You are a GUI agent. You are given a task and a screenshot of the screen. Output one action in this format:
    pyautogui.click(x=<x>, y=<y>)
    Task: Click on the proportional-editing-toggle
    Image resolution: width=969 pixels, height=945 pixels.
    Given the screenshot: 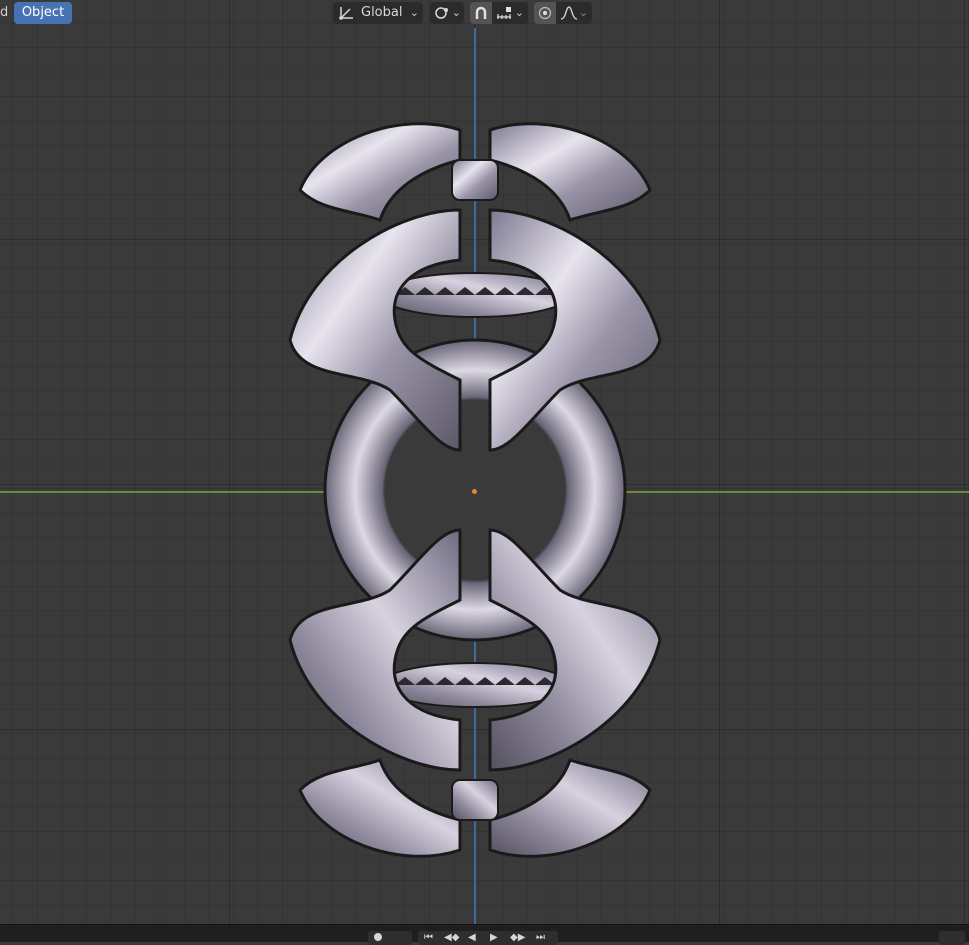 What is the action you would take?
    pyautogui.click(x=545, y=13)
    